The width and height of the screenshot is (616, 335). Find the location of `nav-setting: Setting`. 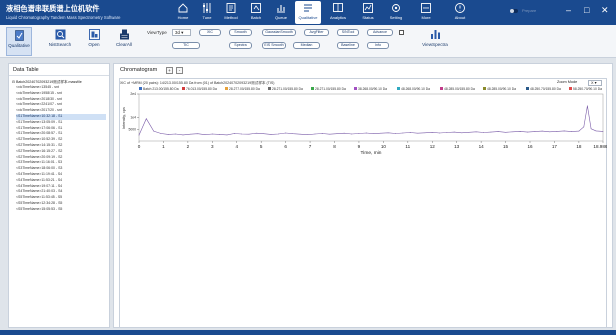

nav-setting: Setting is located at coordinates (396, 12).